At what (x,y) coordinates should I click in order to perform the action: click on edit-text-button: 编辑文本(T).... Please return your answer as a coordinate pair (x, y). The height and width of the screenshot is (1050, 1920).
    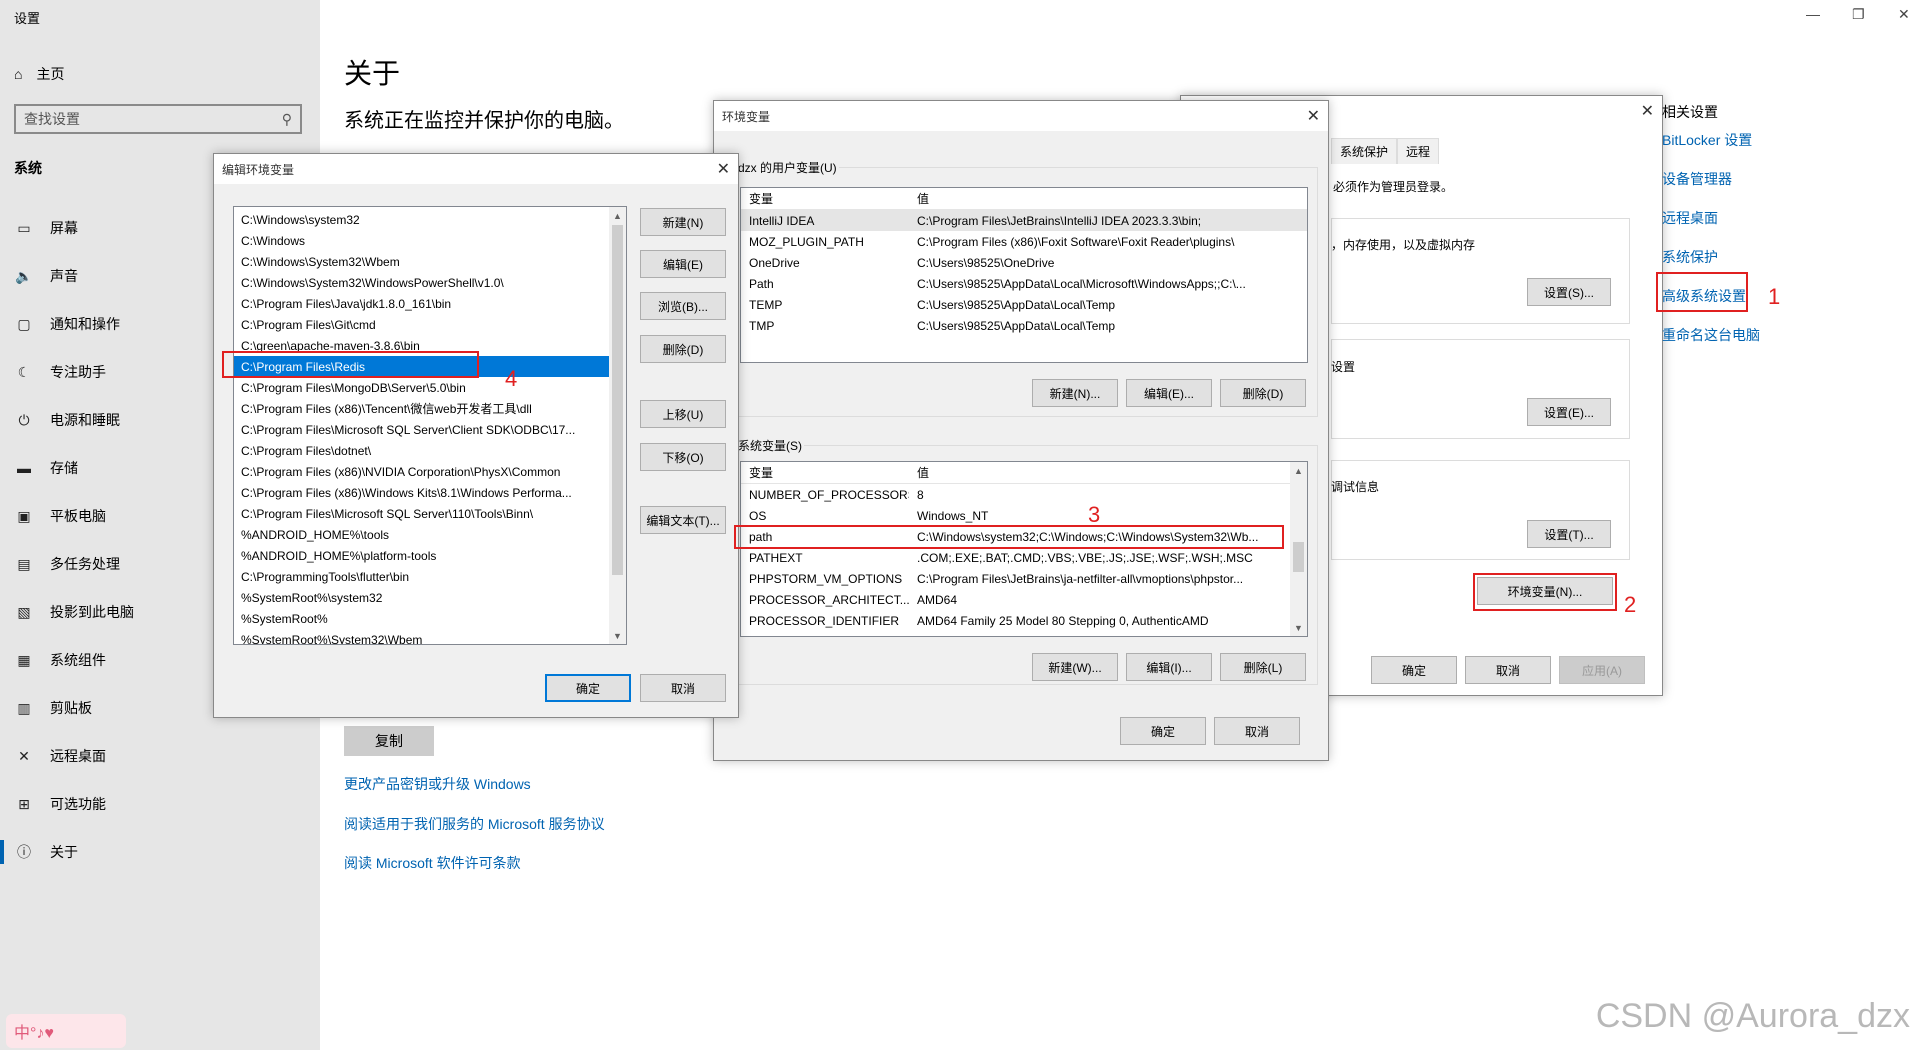
    Looking at the image, I should click on (683, 520).